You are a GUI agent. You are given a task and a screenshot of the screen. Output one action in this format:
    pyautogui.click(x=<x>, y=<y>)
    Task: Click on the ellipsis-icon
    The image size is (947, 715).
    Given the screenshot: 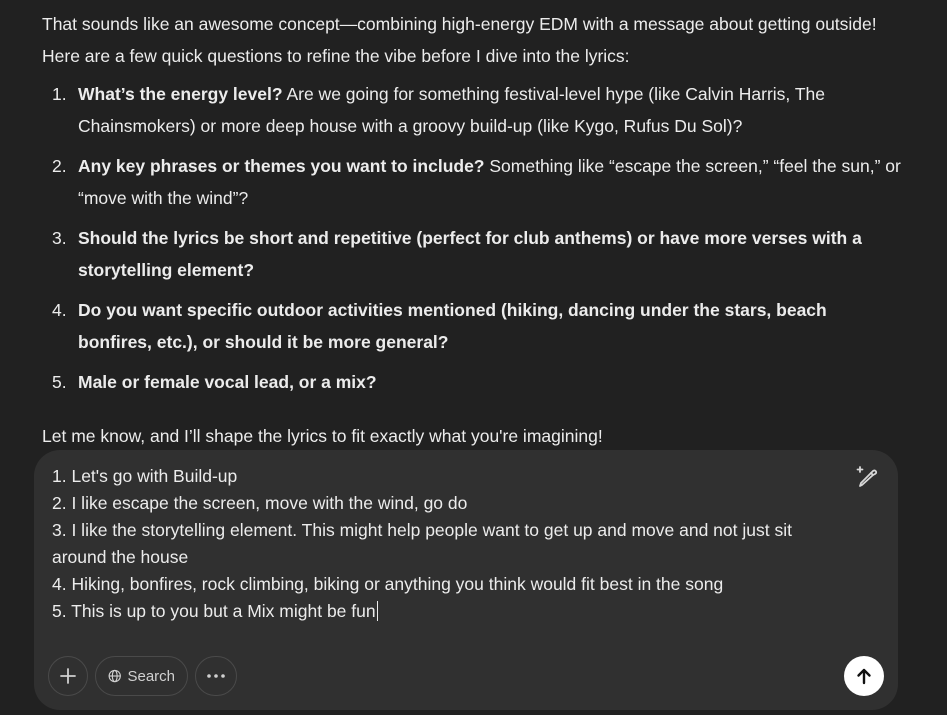 What is the action you would take?
    pyautogui.click(x=216, y=676)
    